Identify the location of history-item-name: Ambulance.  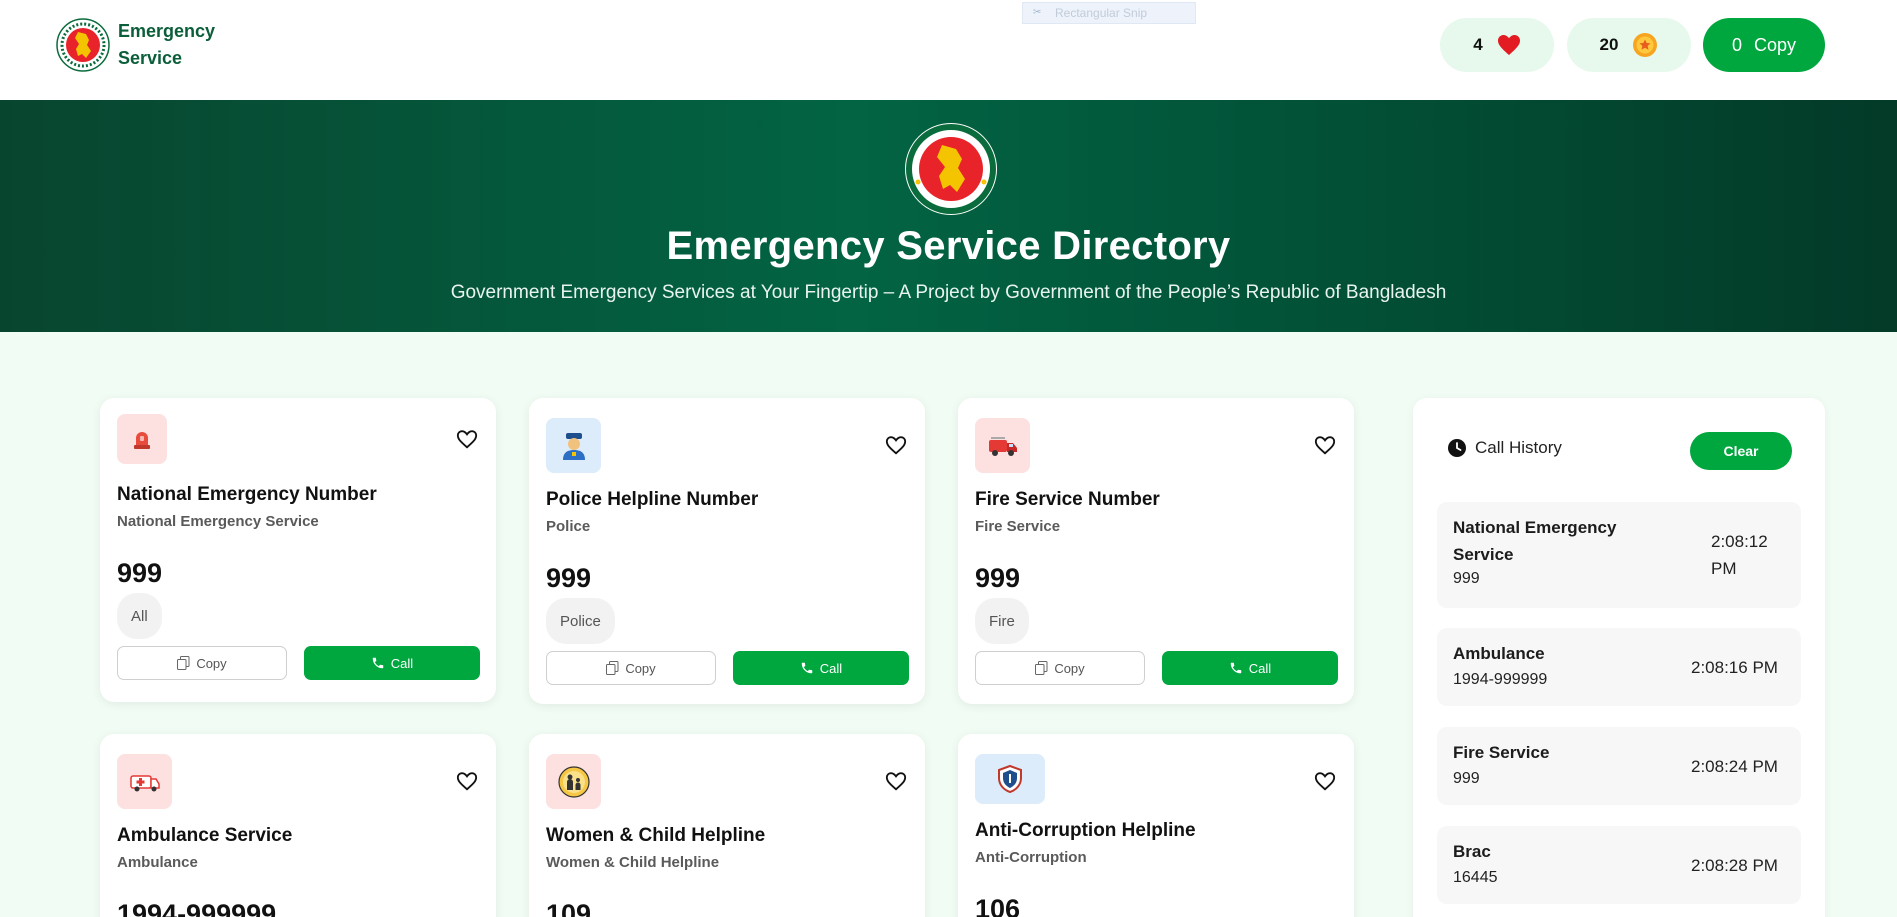
(1499, 653).